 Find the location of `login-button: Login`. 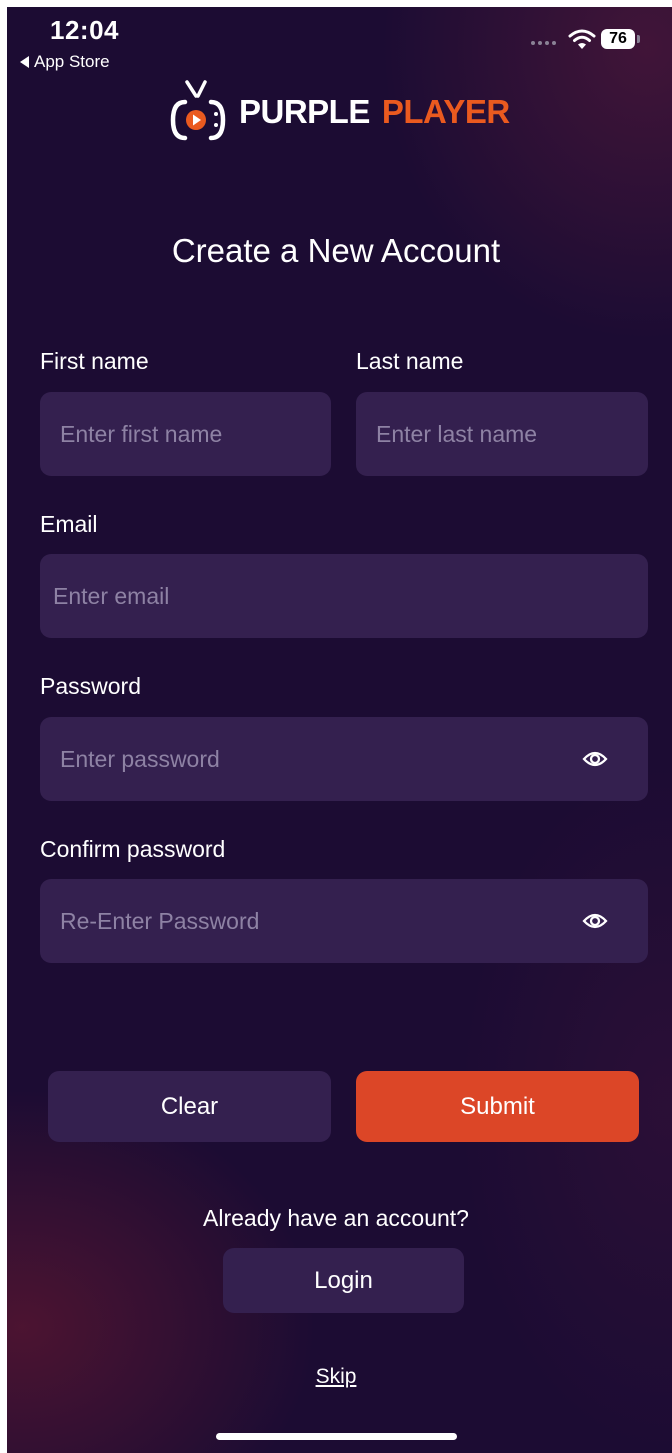

login-button: Login is located at coordinates (343, 1280).